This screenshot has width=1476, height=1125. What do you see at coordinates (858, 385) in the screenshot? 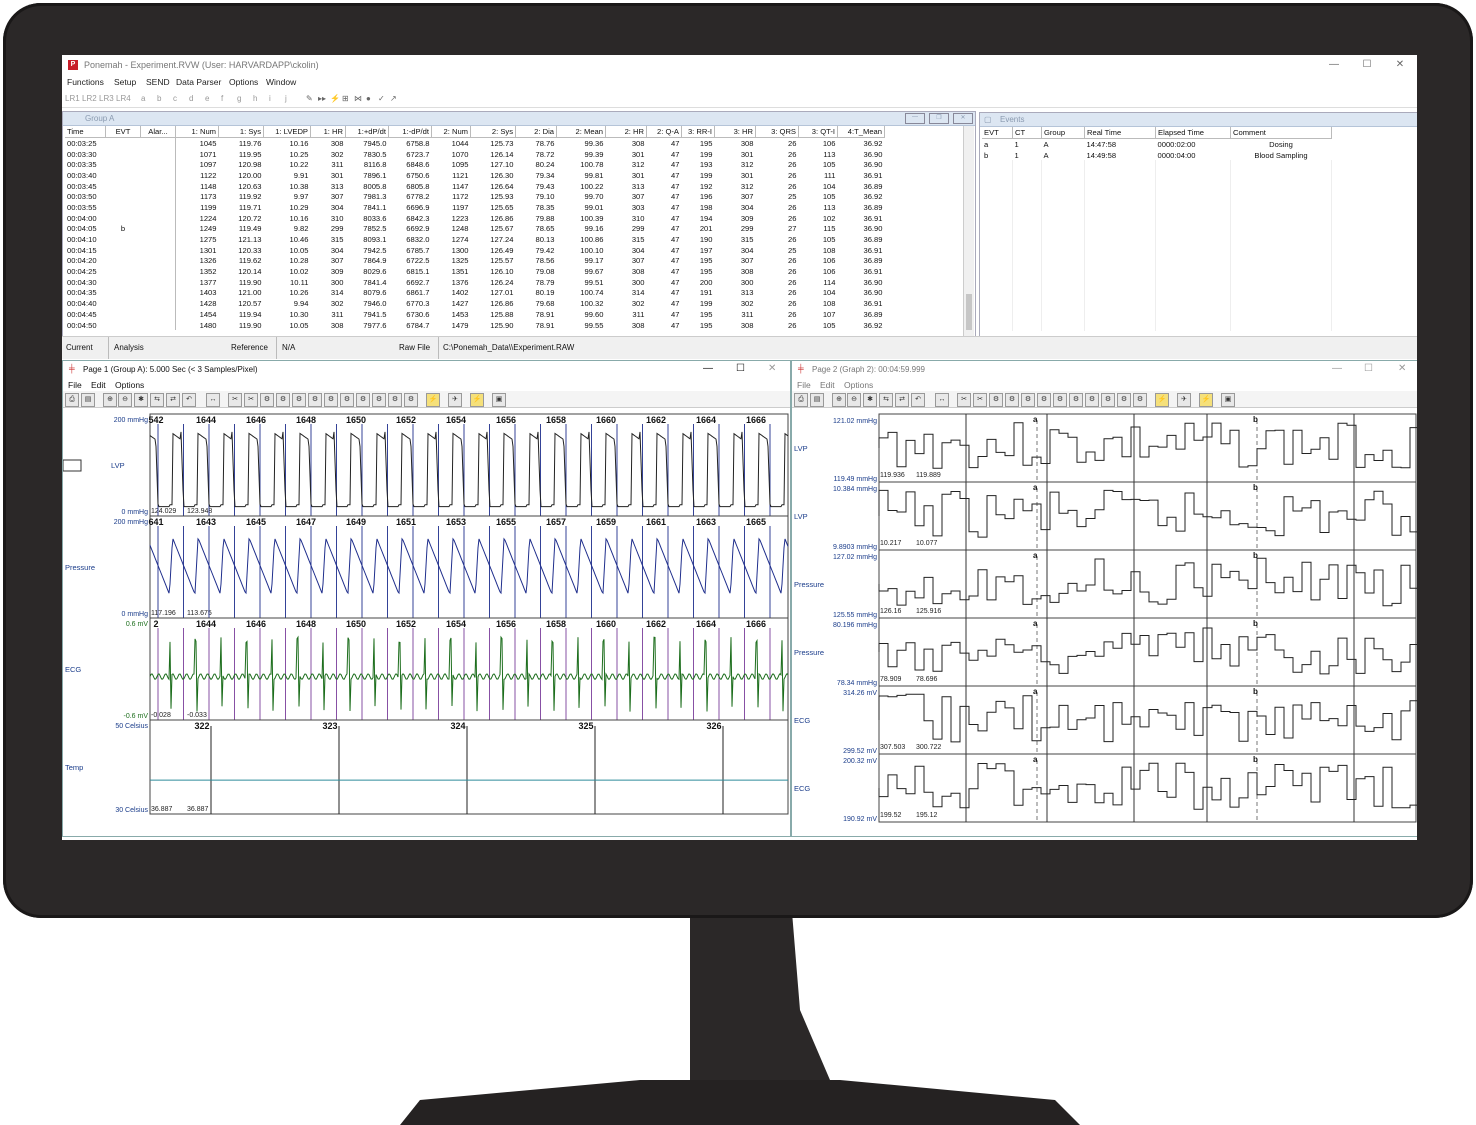
I see `page2-menu-options: Options` at bounding box center [858, 385].